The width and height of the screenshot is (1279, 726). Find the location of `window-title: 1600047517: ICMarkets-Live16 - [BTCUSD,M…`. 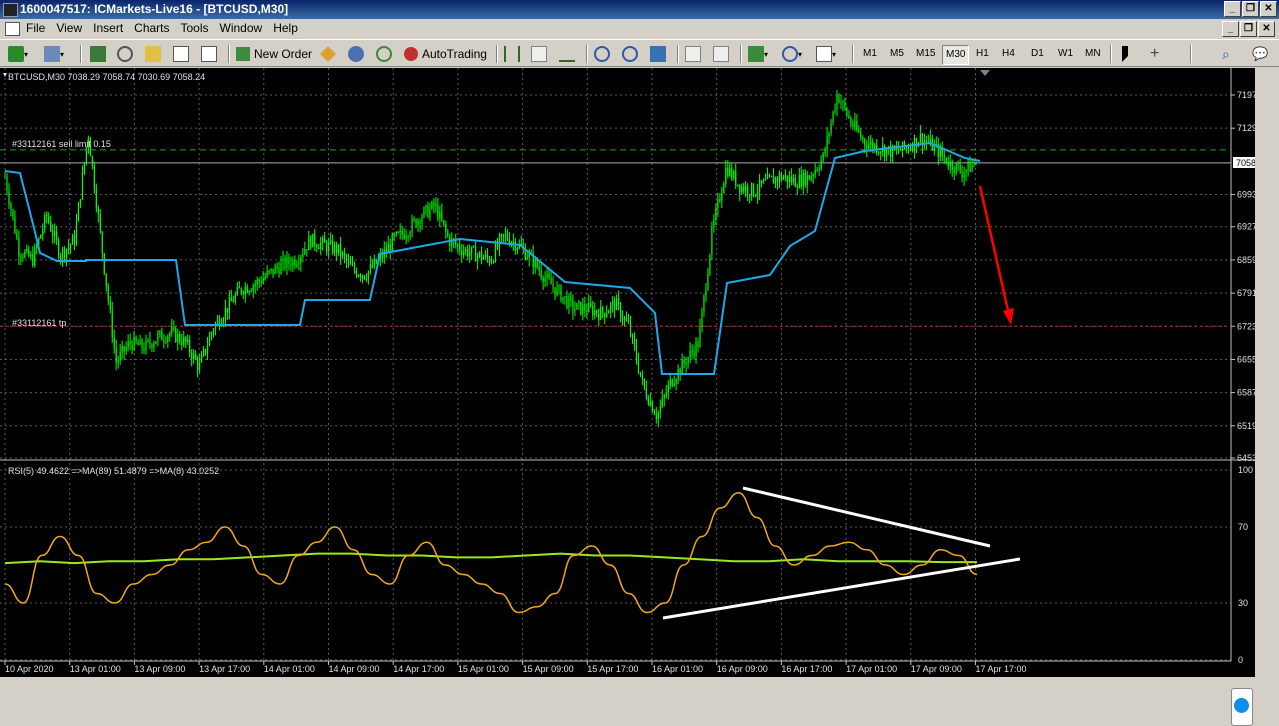

window-title: 1600047517: ICMarkets-Live16 - [BTCUSD,M… is located at coordinates (154, 9).